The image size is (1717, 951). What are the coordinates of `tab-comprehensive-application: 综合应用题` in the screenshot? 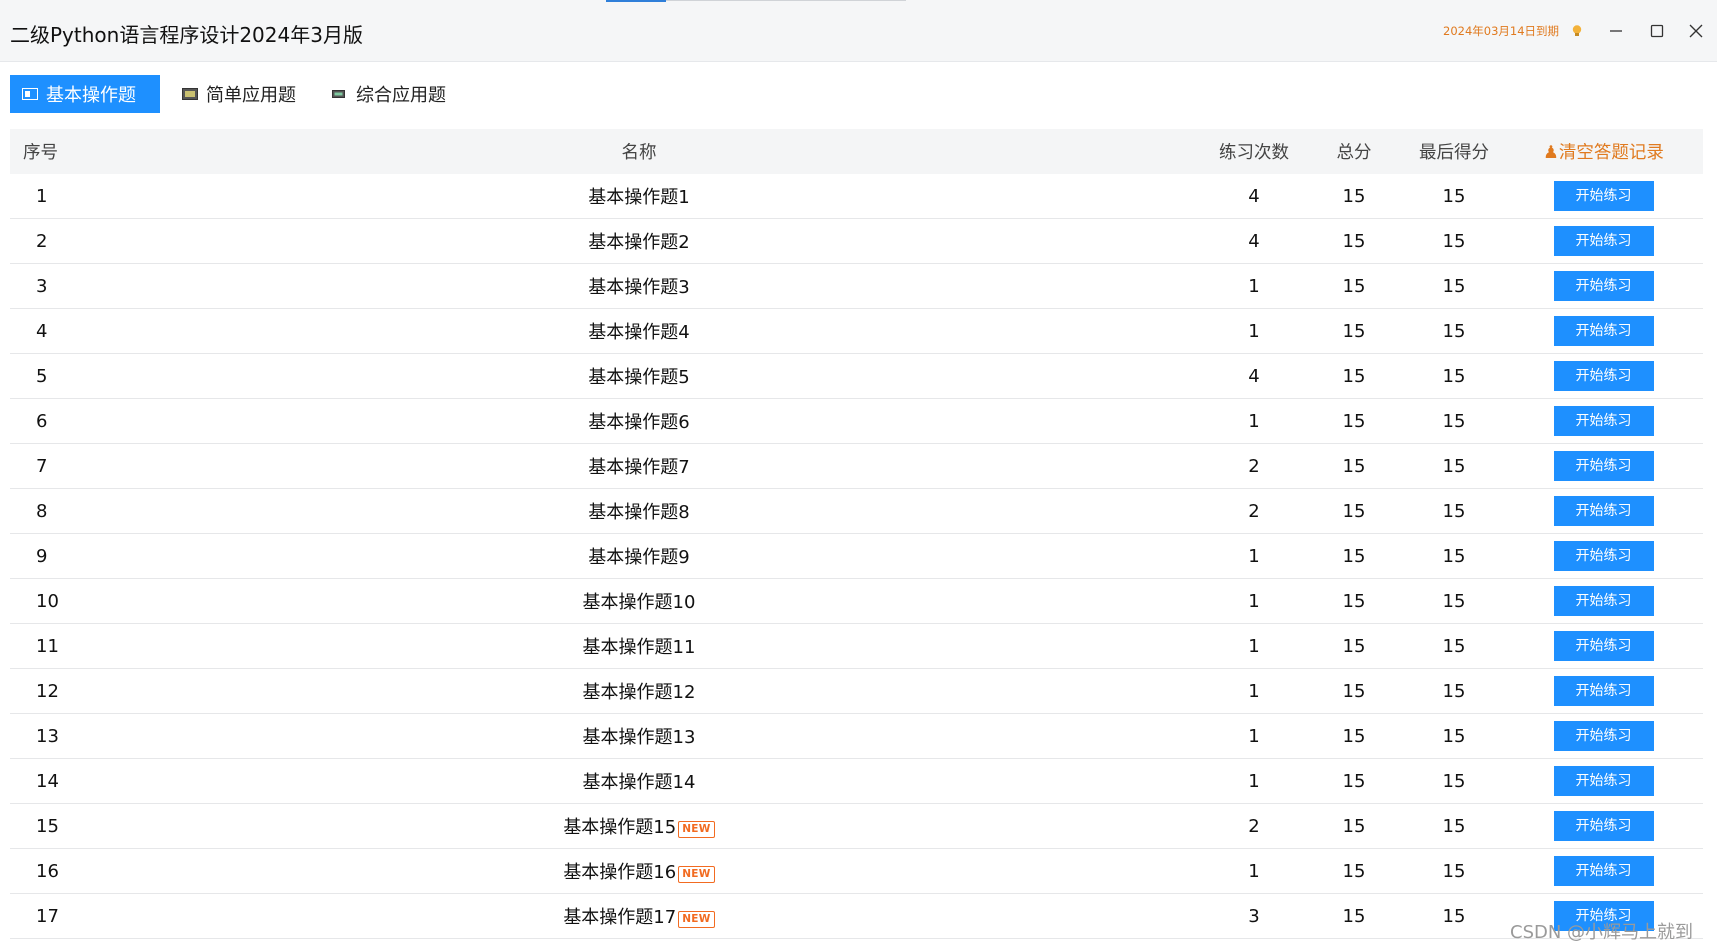 It's located at (390, 94).